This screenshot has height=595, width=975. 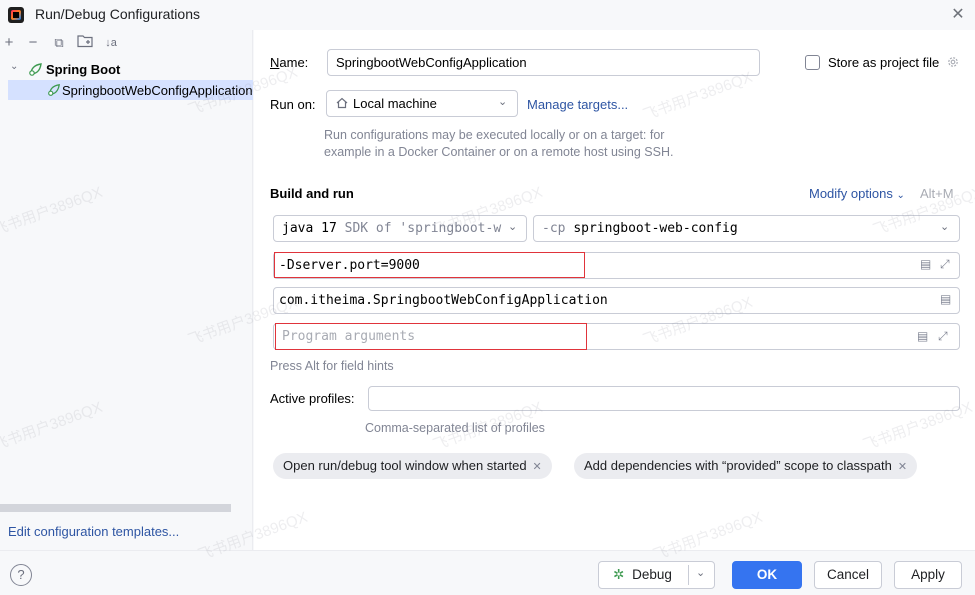 I want to click on debug-label: Debug, so click(x=652, y=574).